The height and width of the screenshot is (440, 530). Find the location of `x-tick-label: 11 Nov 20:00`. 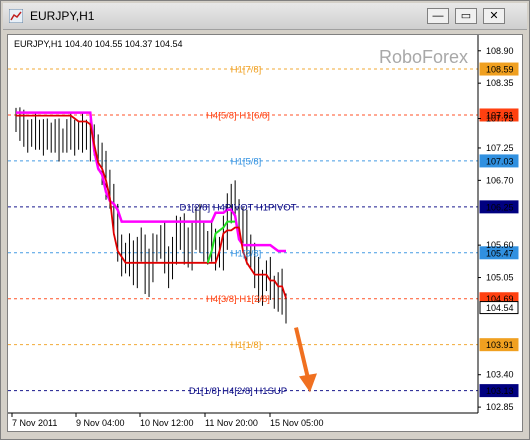

x-tick-label: 11 Nov 20:00 is located at coordinates (231, 423).